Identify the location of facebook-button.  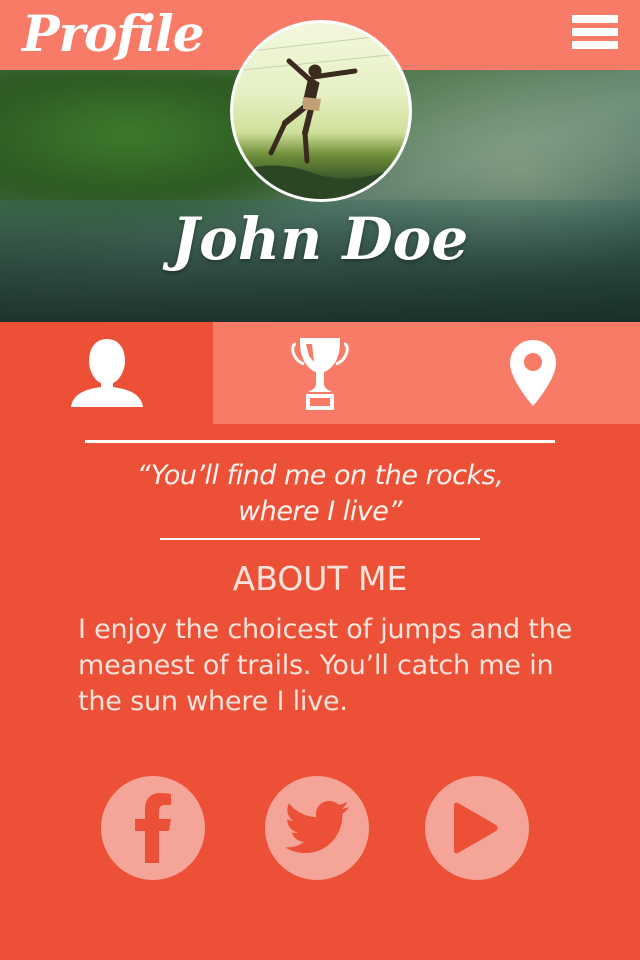
(153, 828).